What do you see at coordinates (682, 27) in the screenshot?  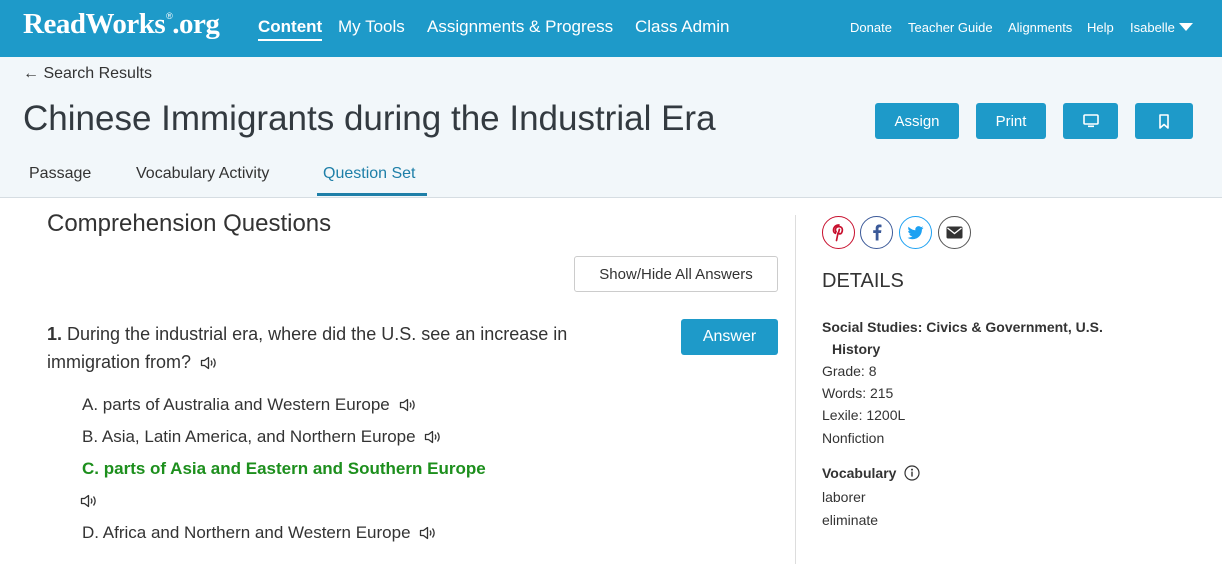 I see `nav-link-class-admin: Class Admin` at bounding box center [682, 27].